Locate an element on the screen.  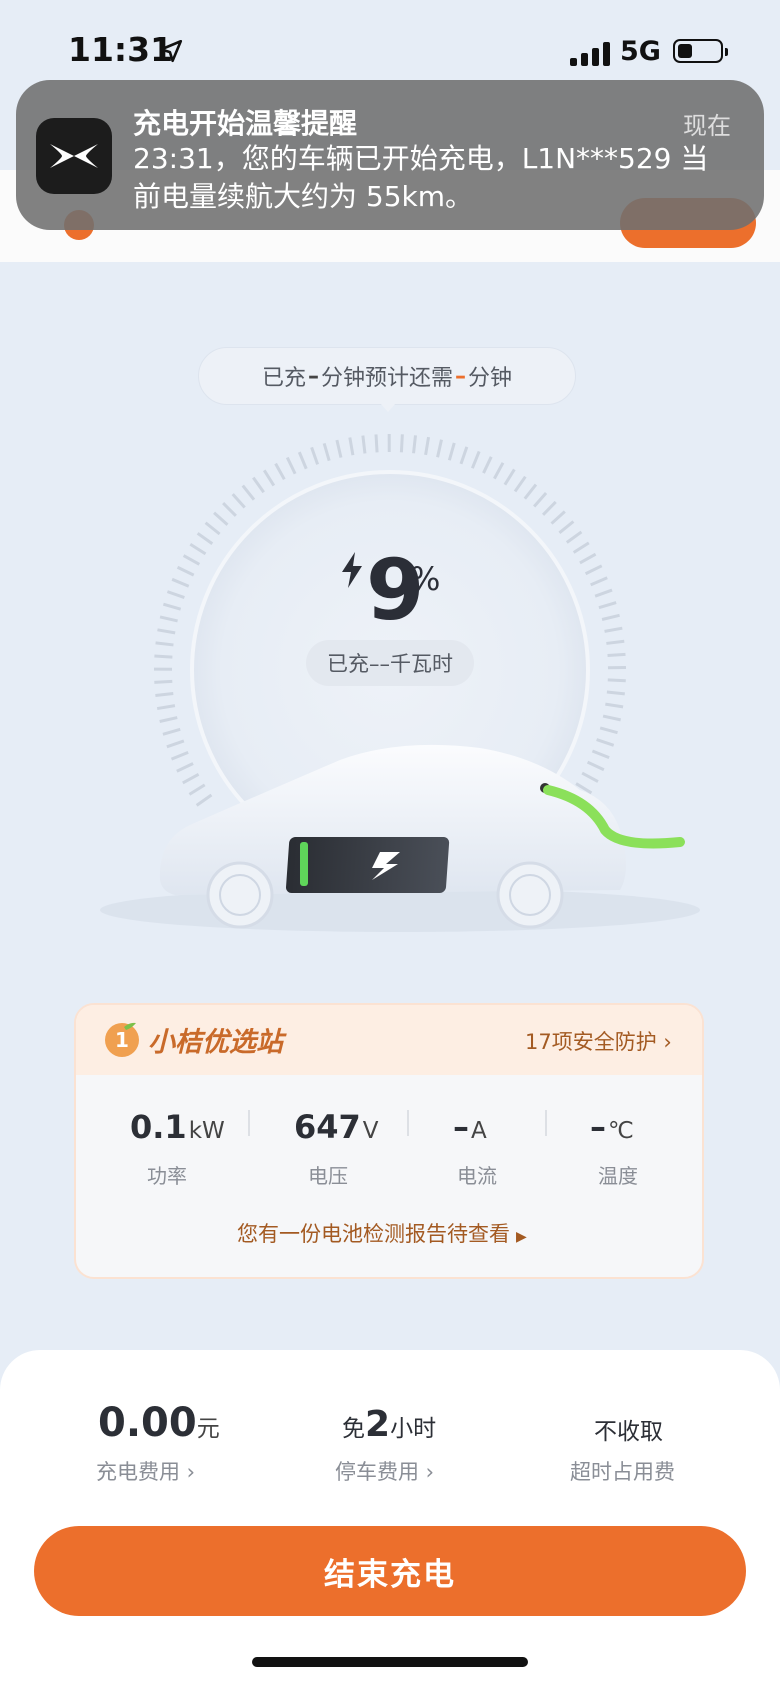
metric-power: 0.1kW is located at coordinates (177, 1127).